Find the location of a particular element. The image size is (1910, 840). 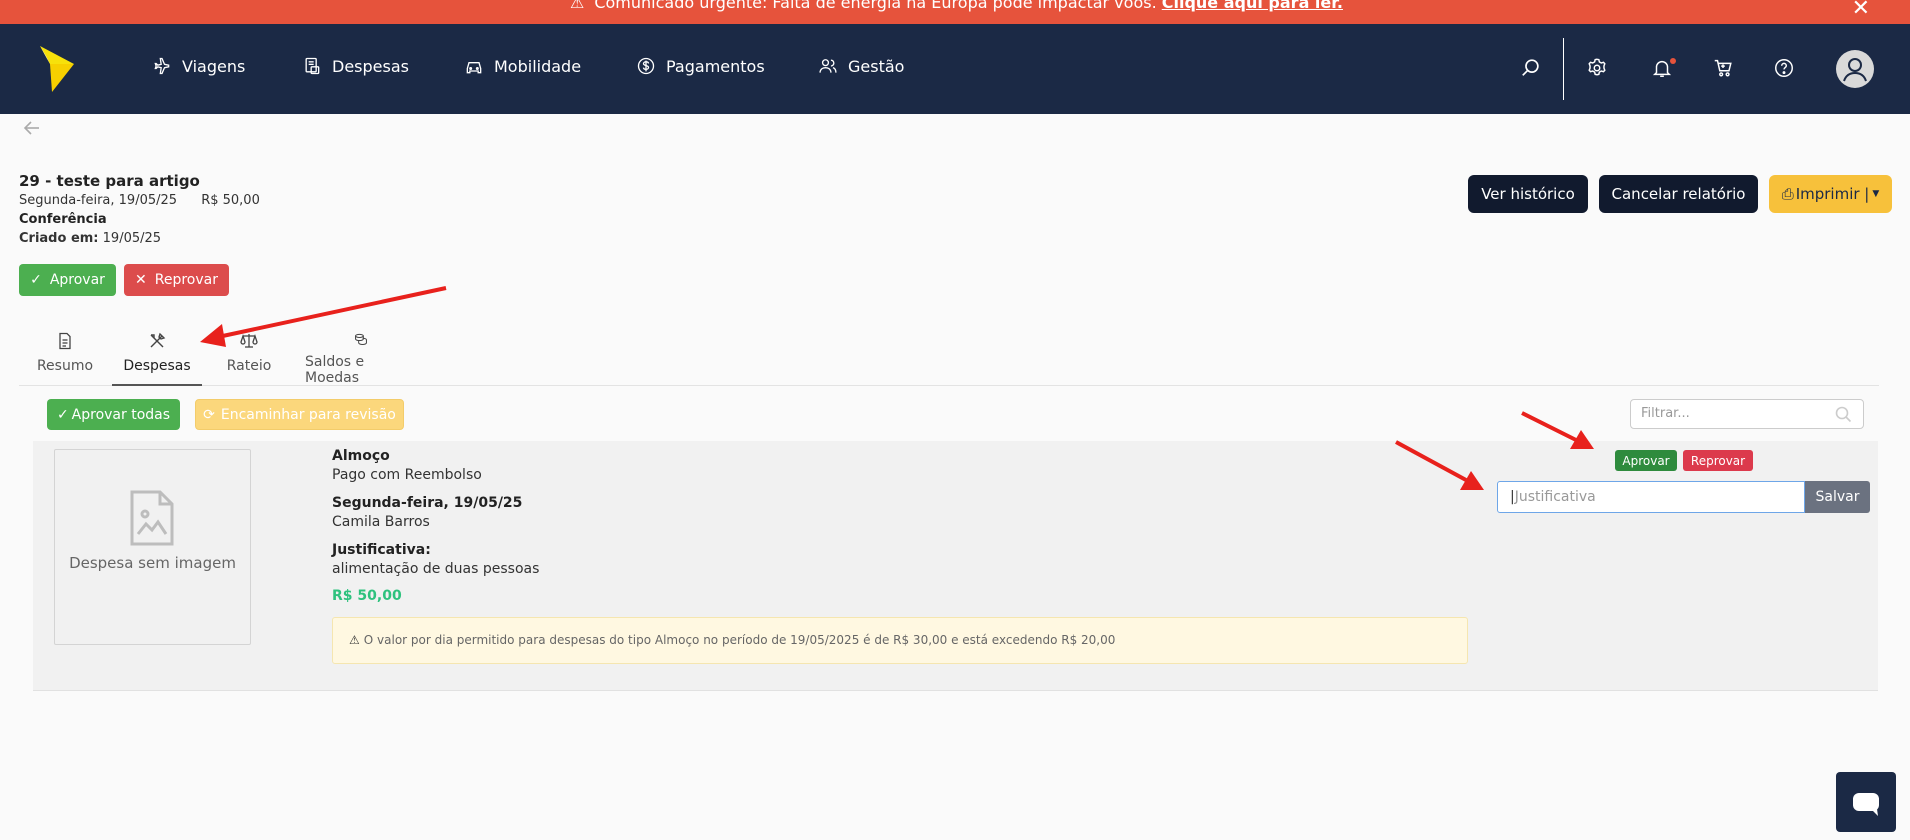

receipt-icon is located at coordinates (312, 66).